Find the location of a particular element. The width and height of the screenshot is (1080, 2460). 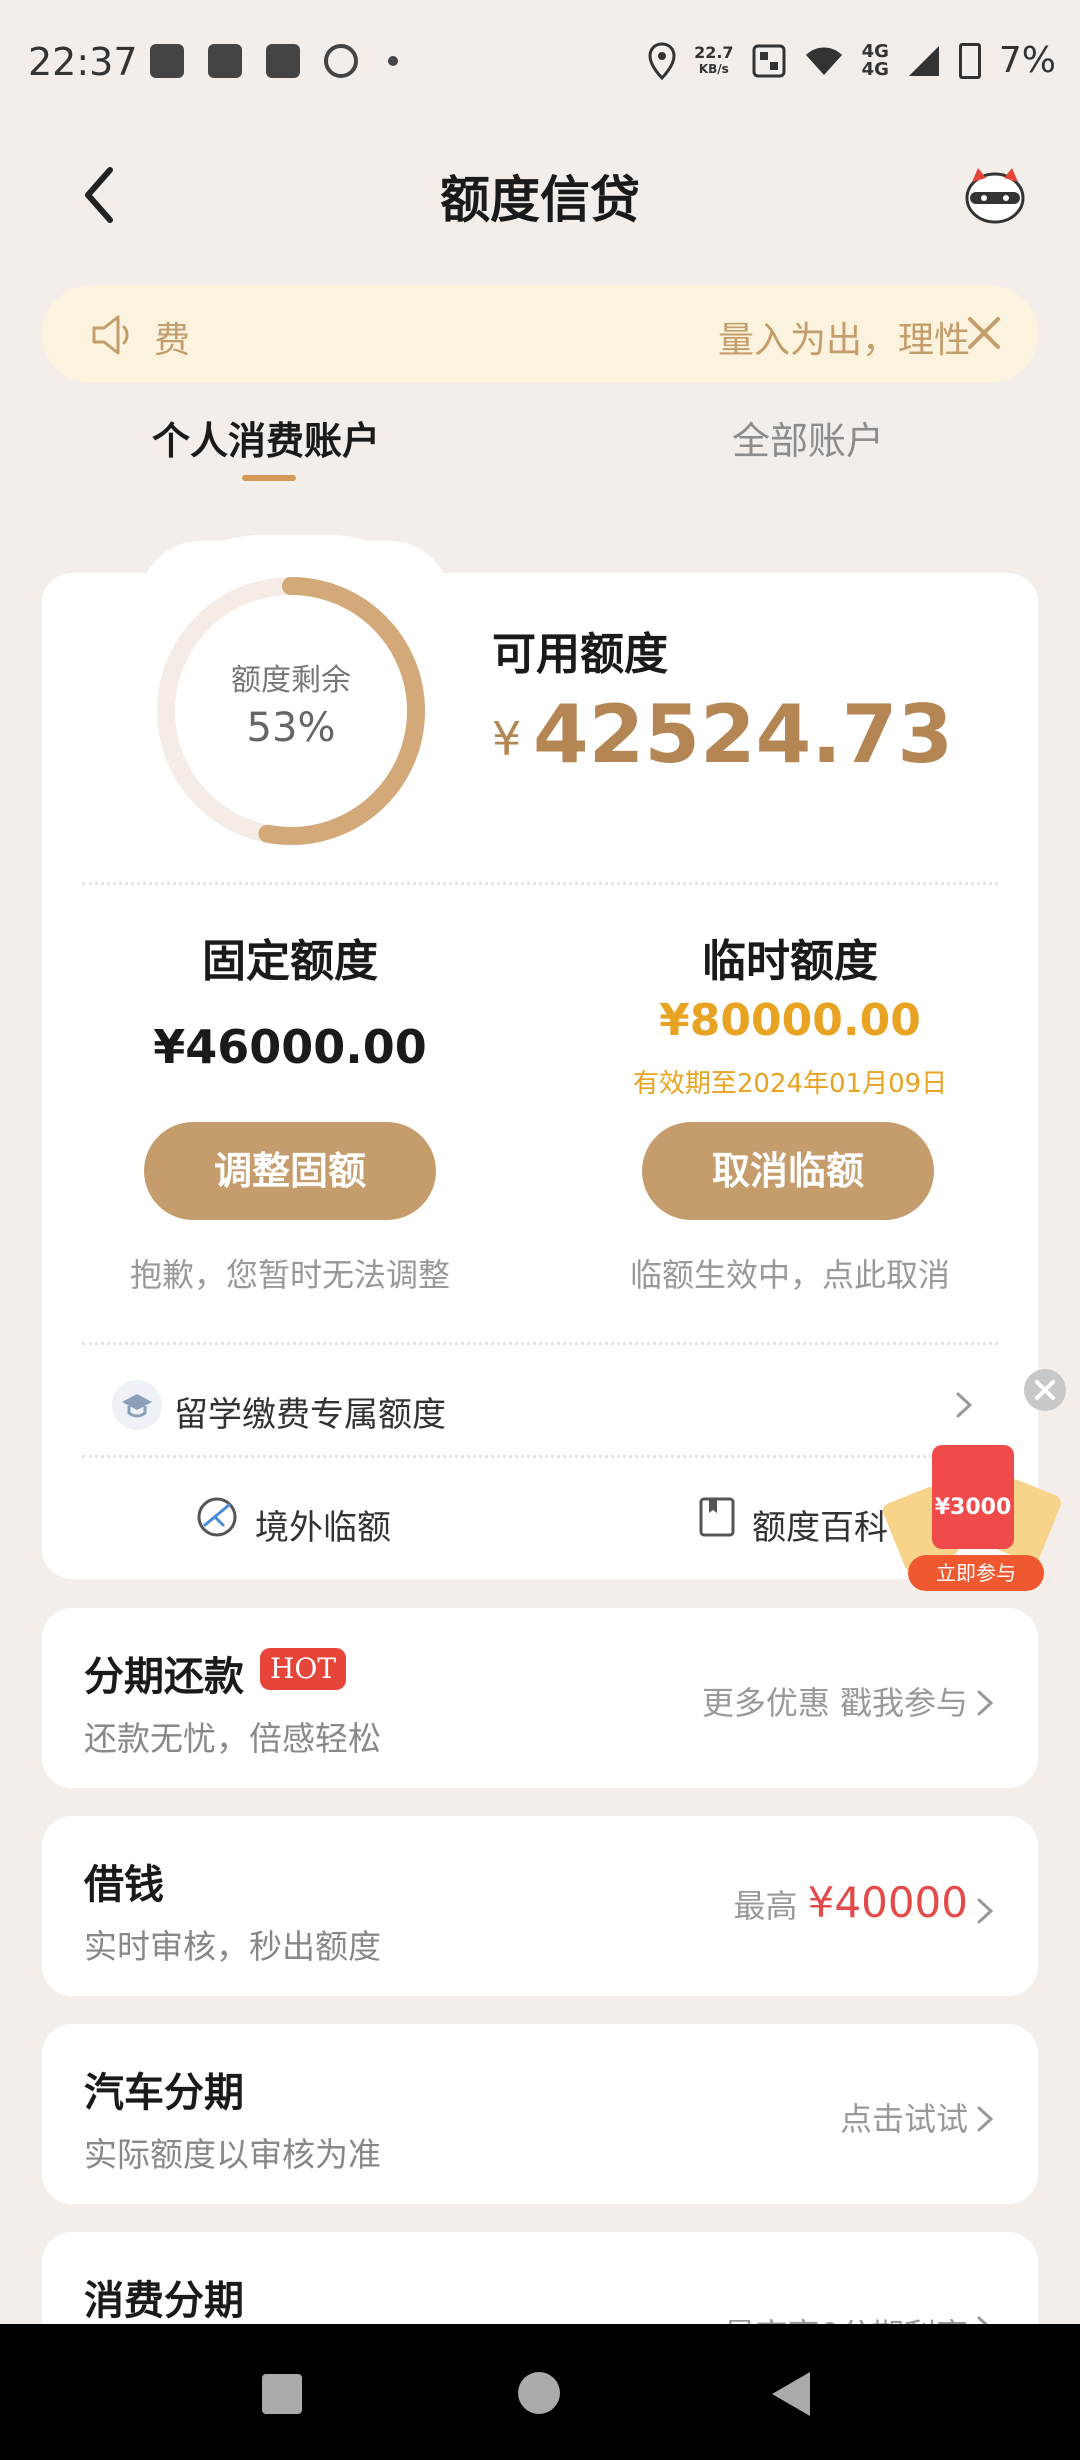

tab-all-accounts: 全部账户 is located at coordinates (808, 437).